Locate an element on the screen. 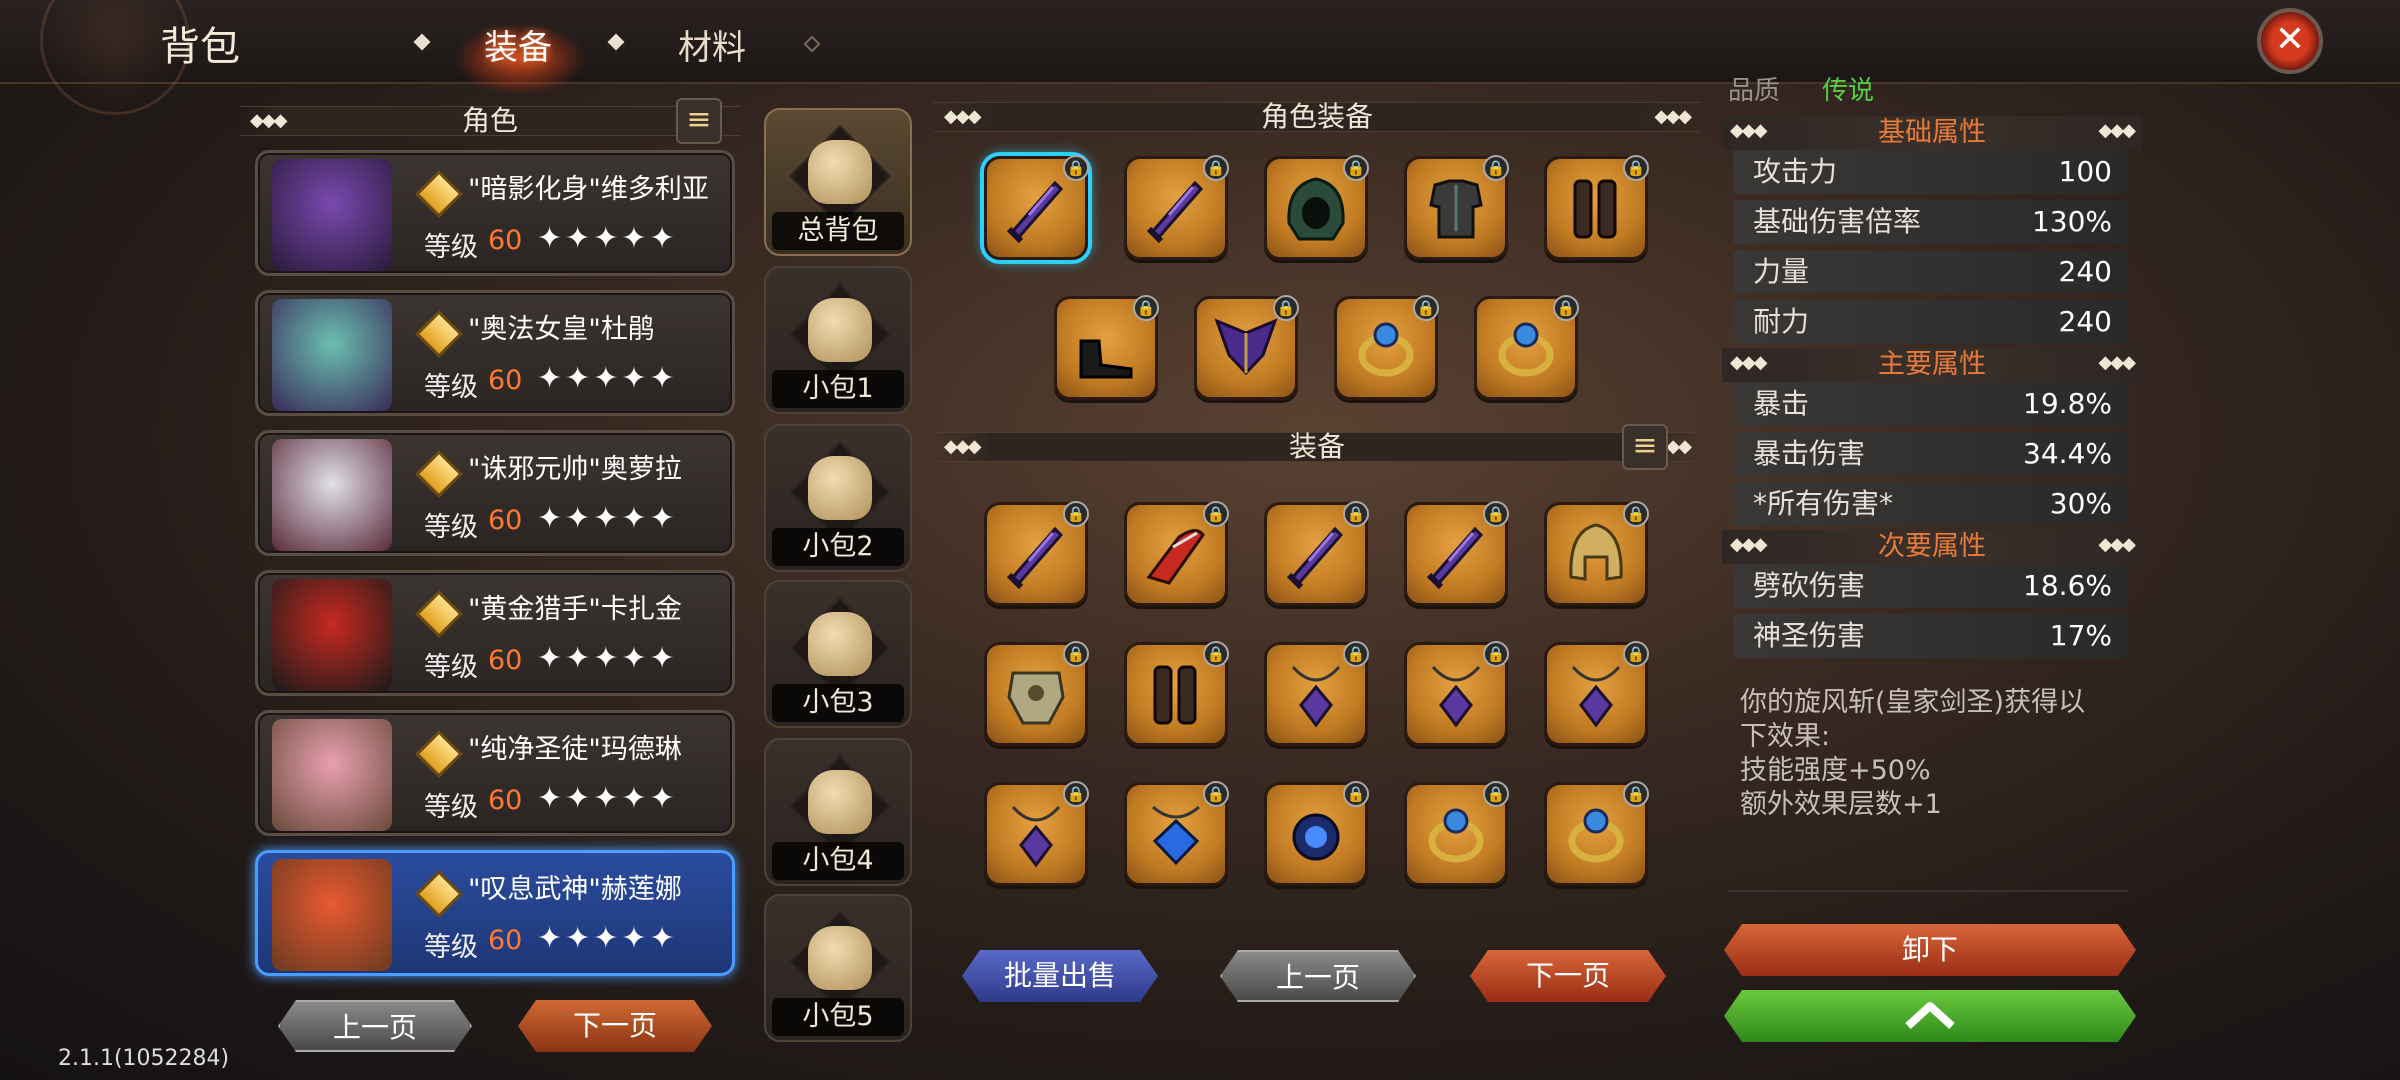 This screenshot has height=1080, width=2400. bag-0: 总背包 is located at coordinates (838, 182).